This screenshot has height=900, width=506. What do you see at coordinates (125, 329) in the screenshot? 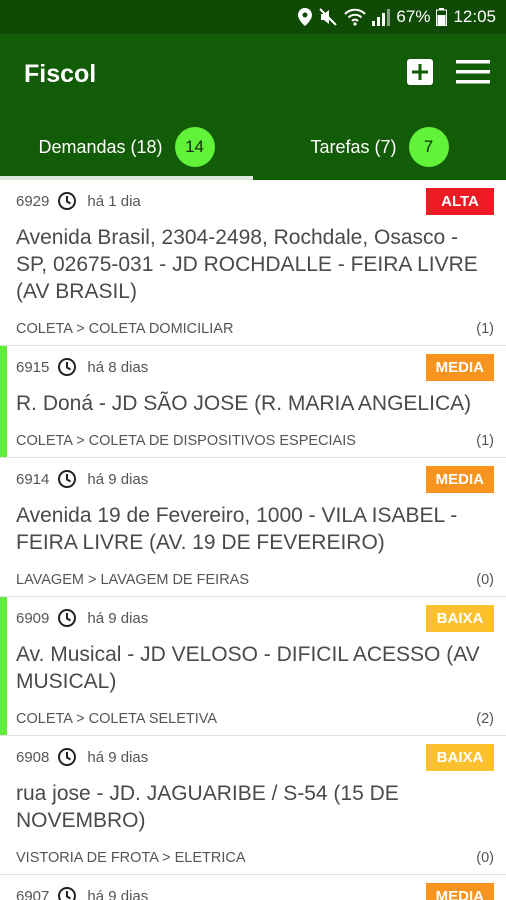
I see `demand-category: COLETA > COLETA DOMICILIAR` at bounding box center [125, 329].